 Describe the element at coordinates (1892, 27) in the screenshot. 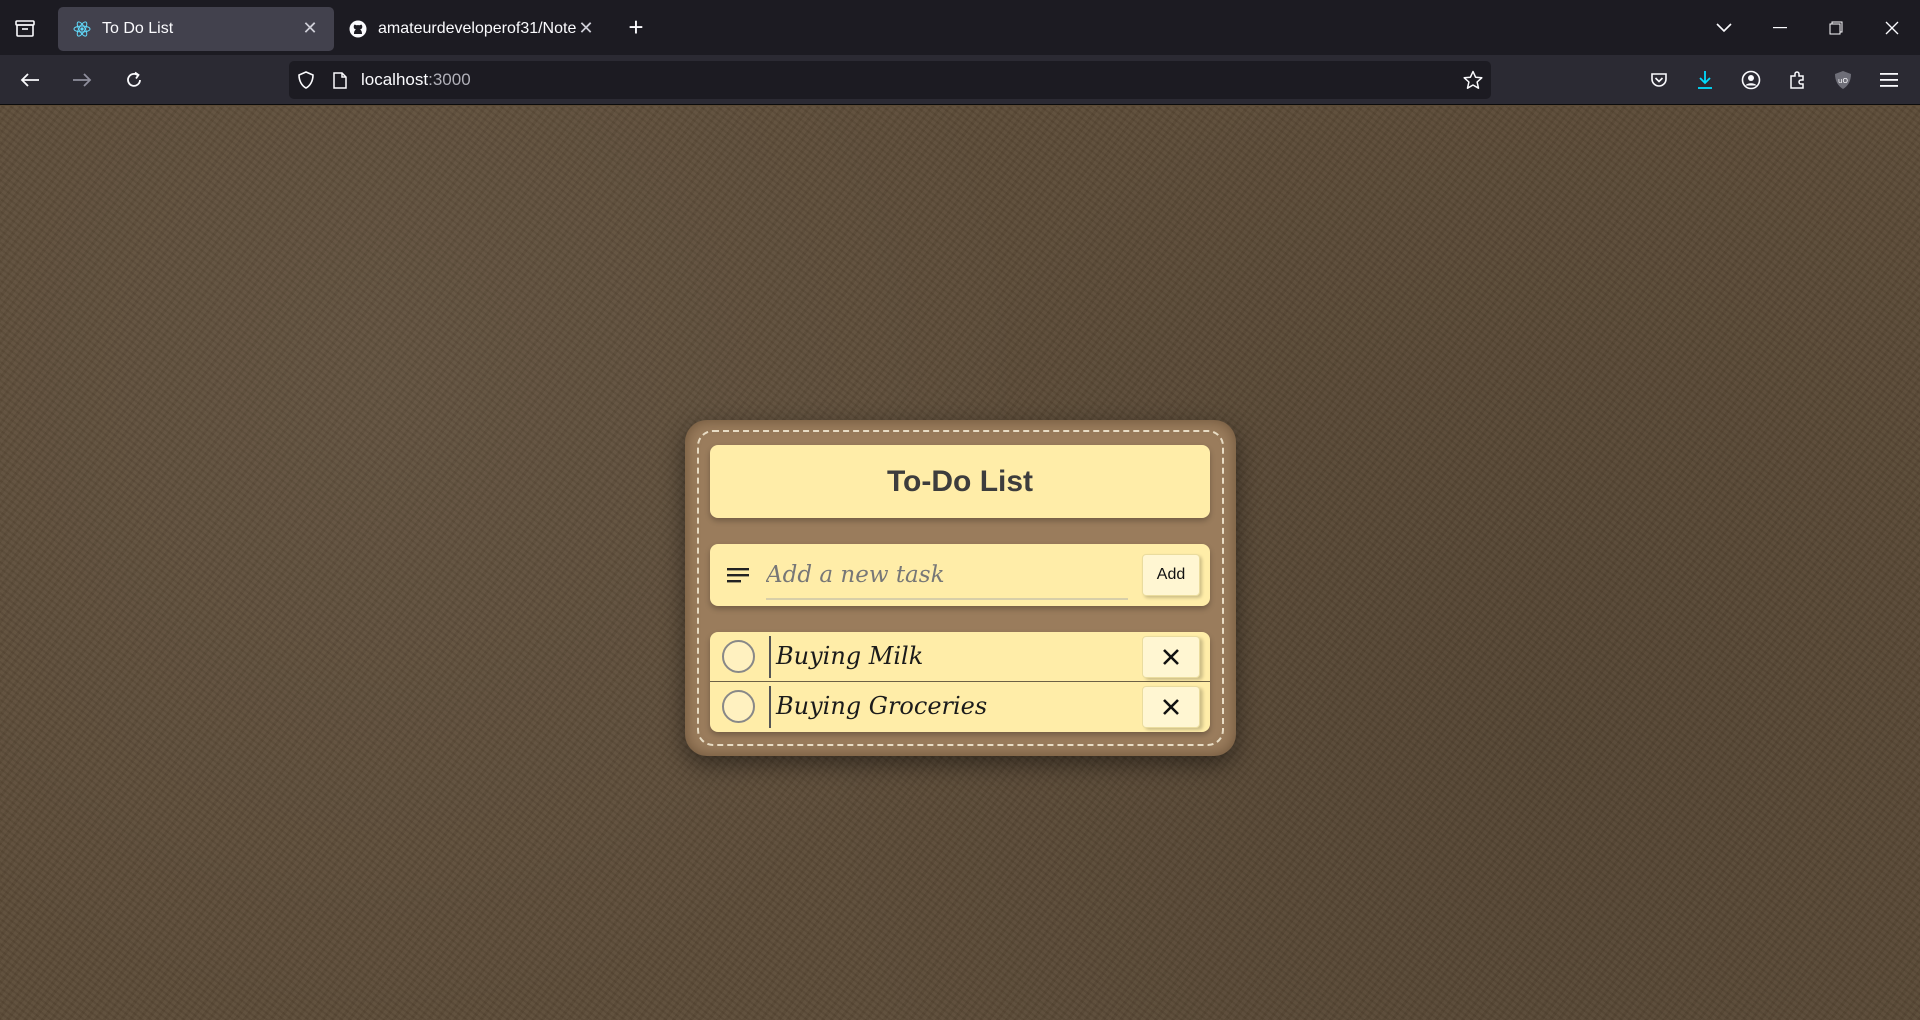

I see `close-window-icon` at that location.